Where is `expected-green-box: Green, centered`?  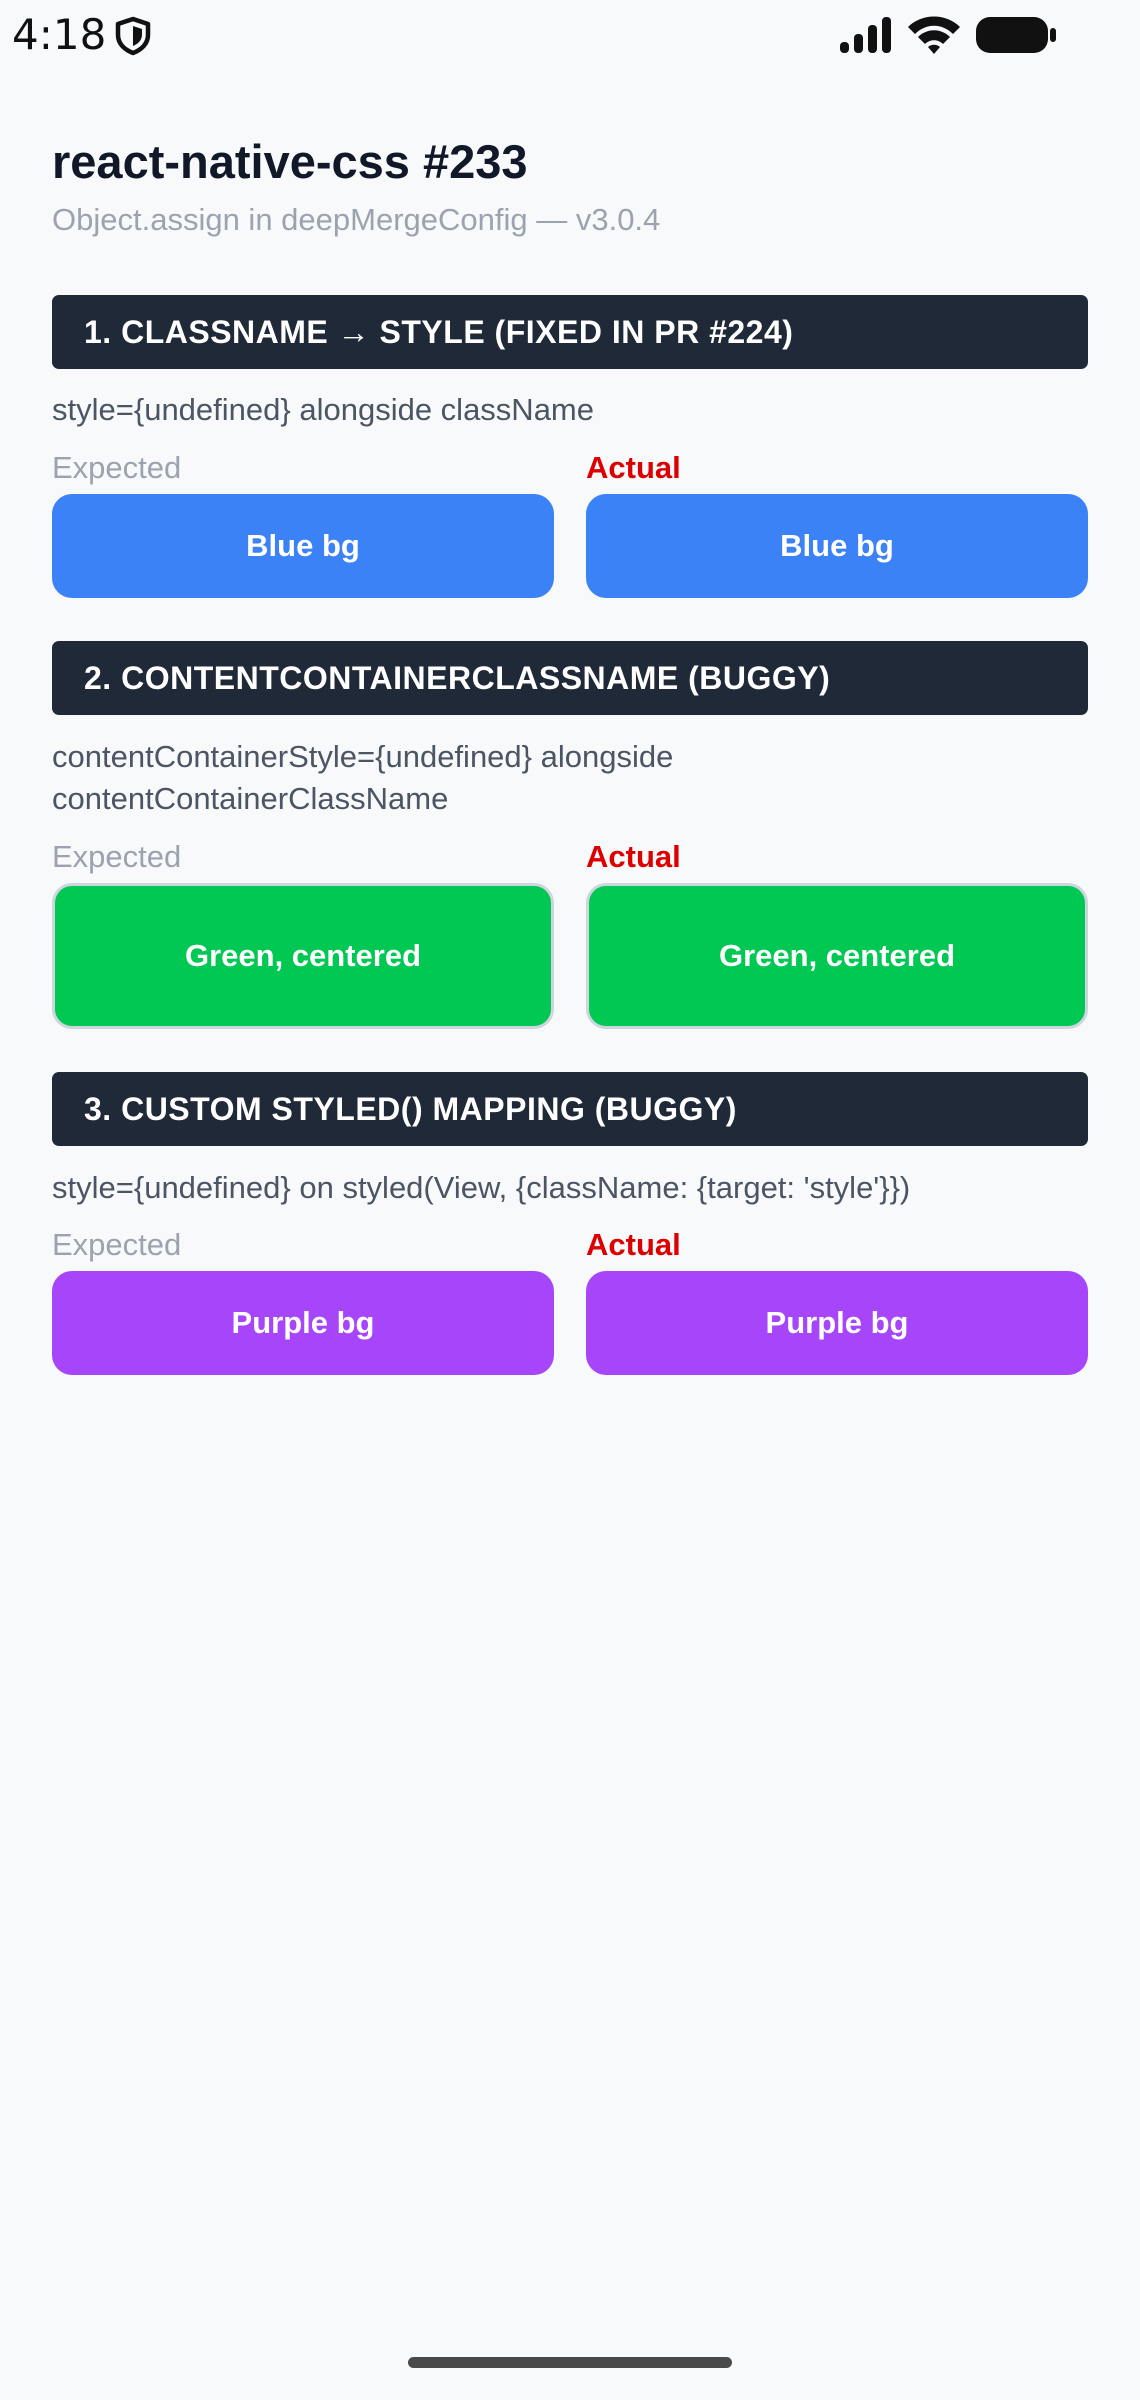 expected-green-box: Green, centered is located at coordinates (303, 956).